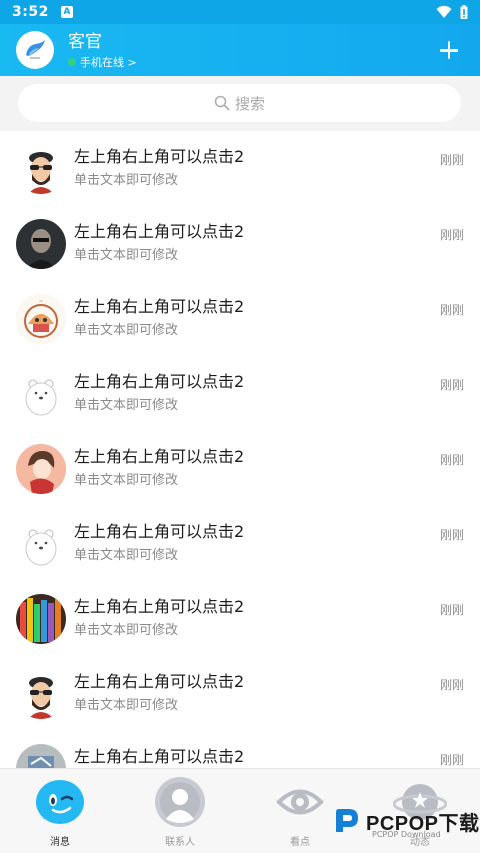 This screenshot has height=853, width=480. What do you see at coordinates (60, 842) in the screenshot?
I see `nav-tab-label: 消息` at bounding box center [60, 842].